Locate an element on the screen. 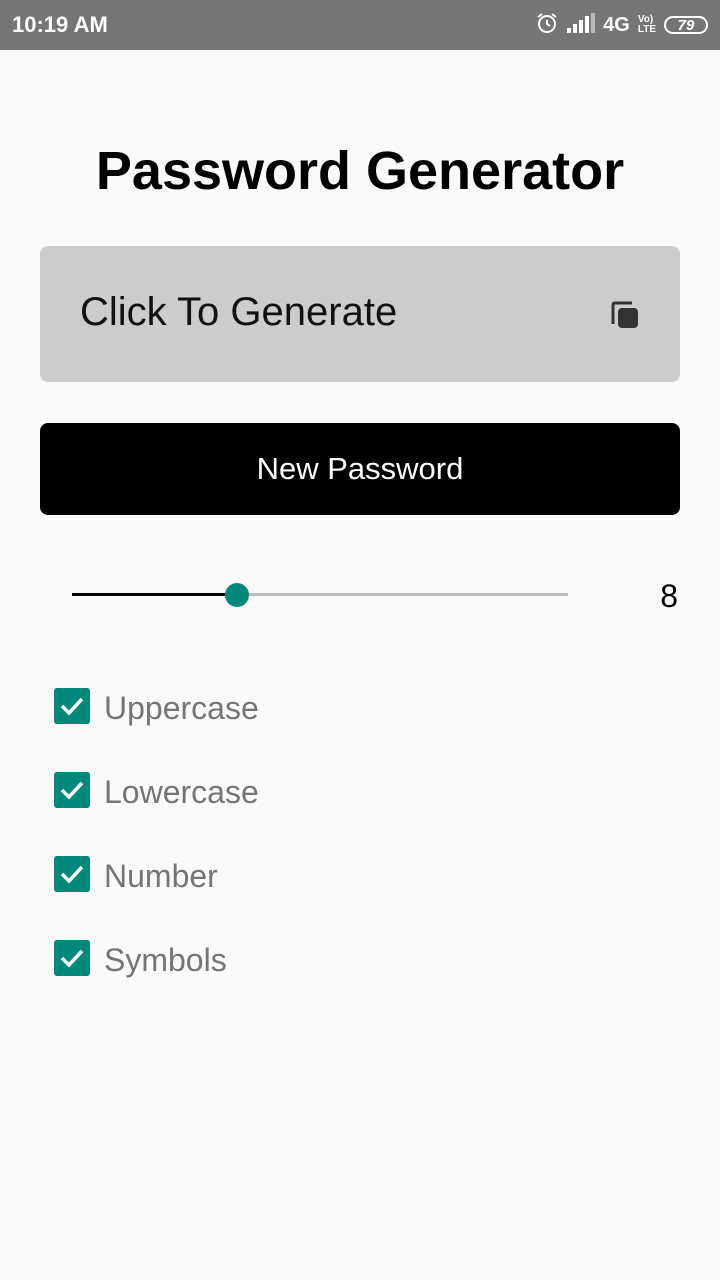  option-lowercase: Lowercase is located at coordinates (156, 814).